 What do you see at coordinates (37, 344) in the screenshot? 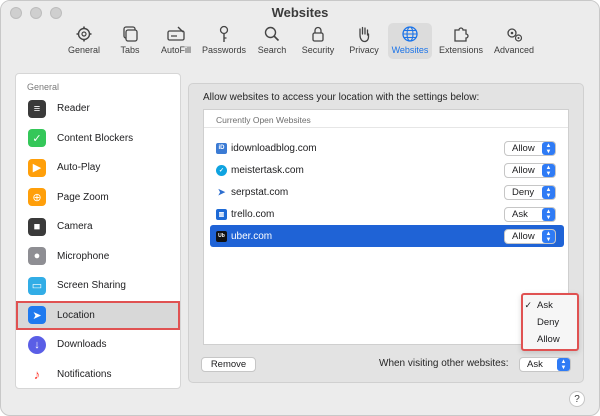
I see `download-icon: ↓` at bounding box center [37, 344].